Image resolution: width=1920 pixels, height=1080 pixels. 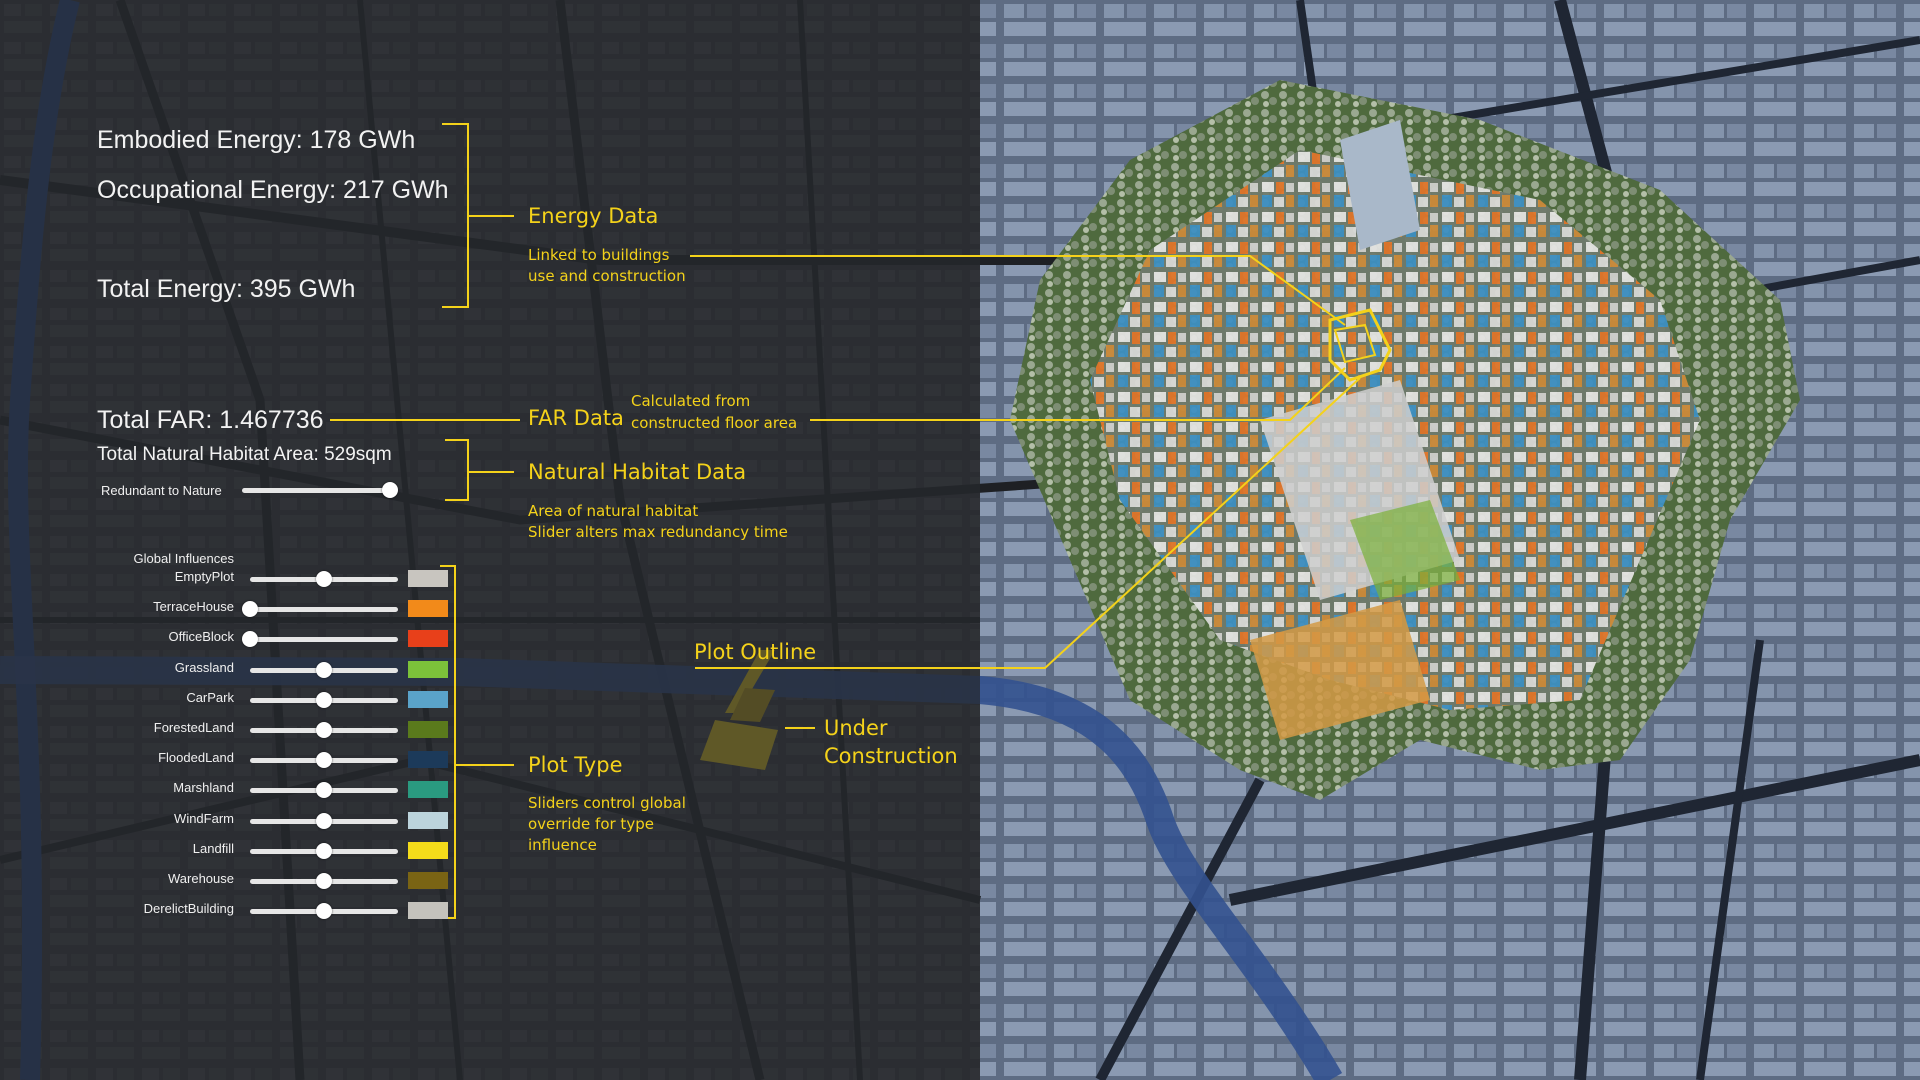 What do you see at coordinates (161, 490) in the screenshot?
I see `redundant-label: Redundant to Nature` at bounding box center [161, 490].